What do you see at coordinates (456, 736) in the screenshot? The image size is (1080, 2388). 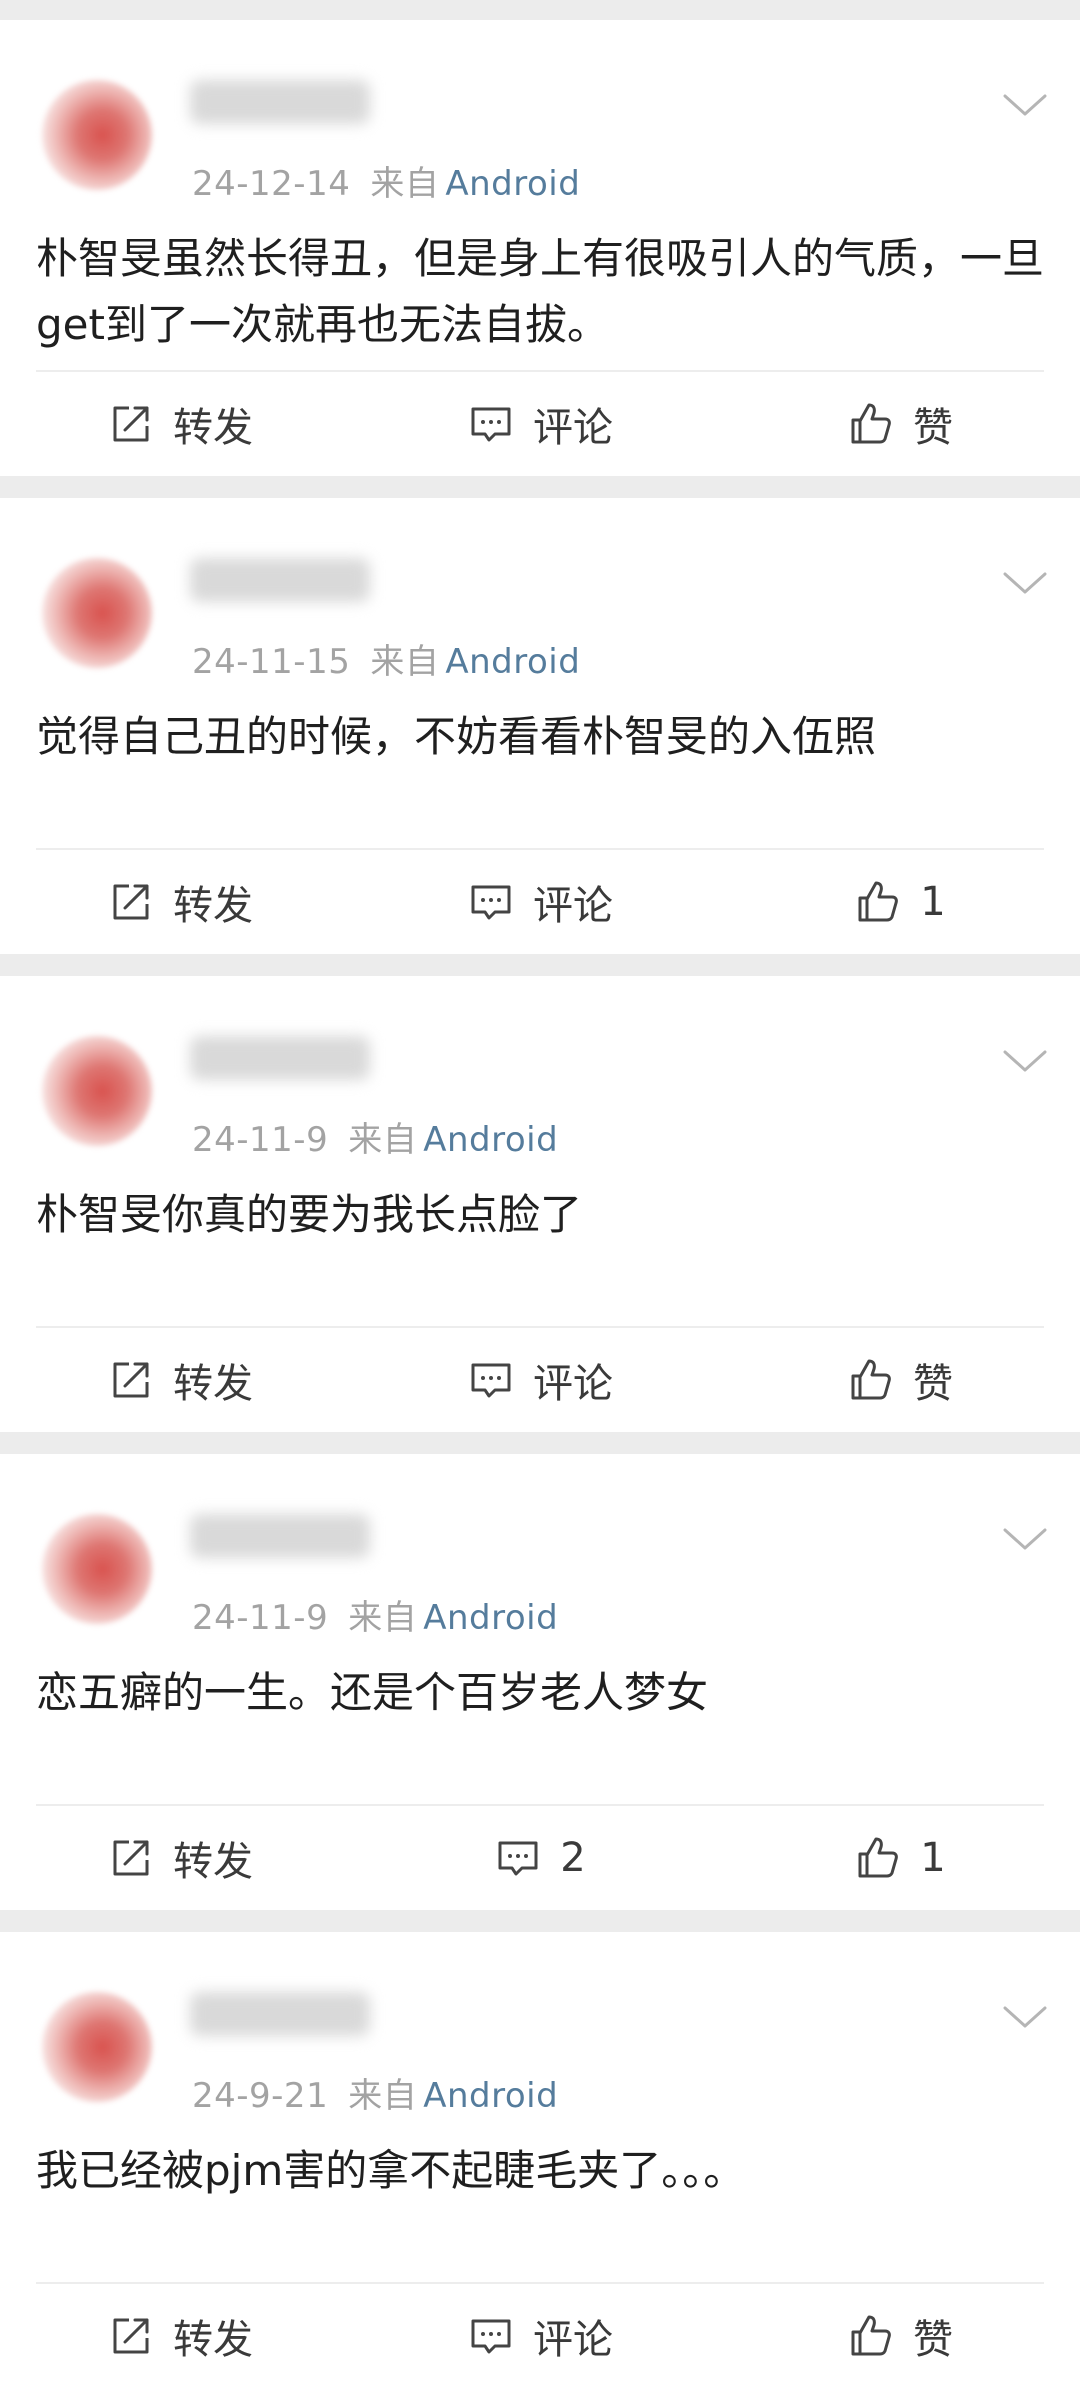 I see `comment-text: 觉得自己丑的时候，不妨看看朴智旻的入伍照` at bounding box center [456, 736].